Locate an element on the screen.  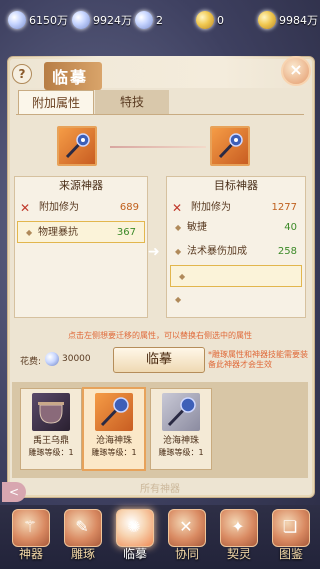
source-attribute-box: 来源神器 ✕ 附加修为 689 ◆ 物理暴抗 367 is located at coordinates (81, 247).